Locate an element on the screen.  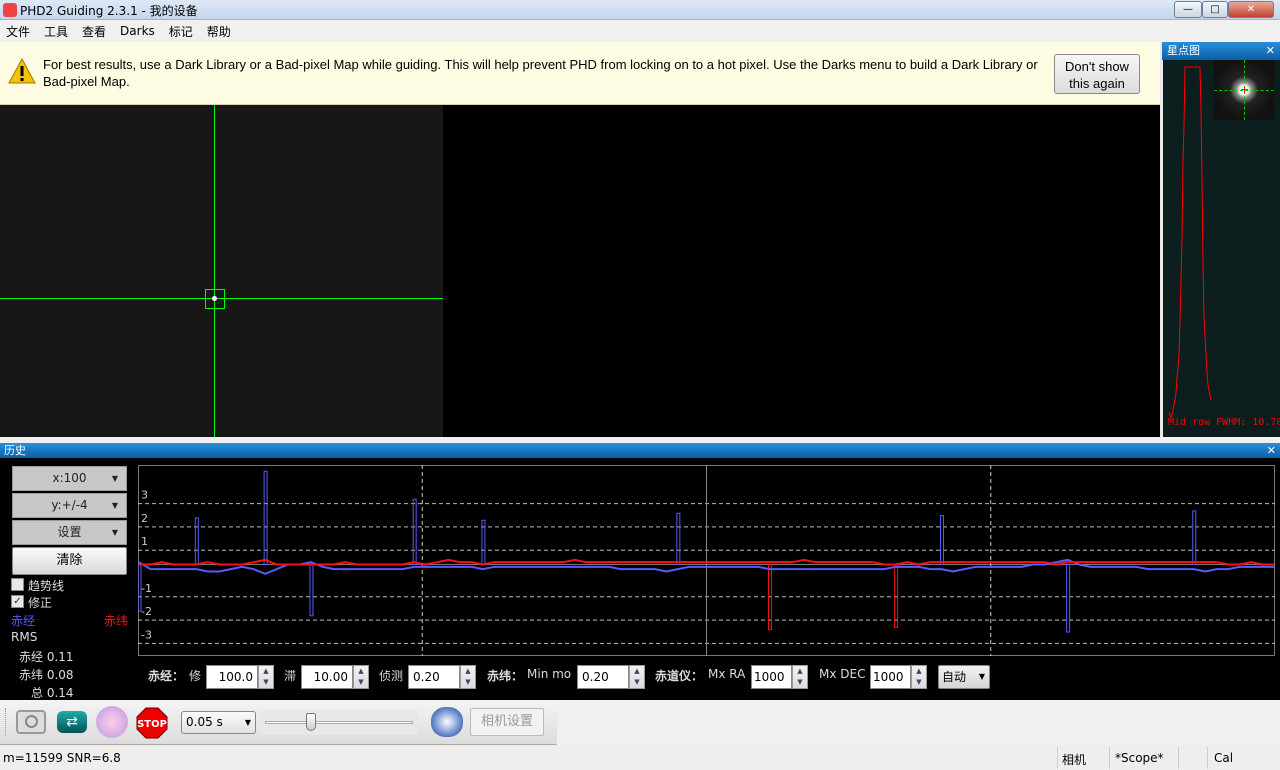
menu-bar: 文件 工具 查看 Darks 标记 帮助 is located at coordinates (640, 31).